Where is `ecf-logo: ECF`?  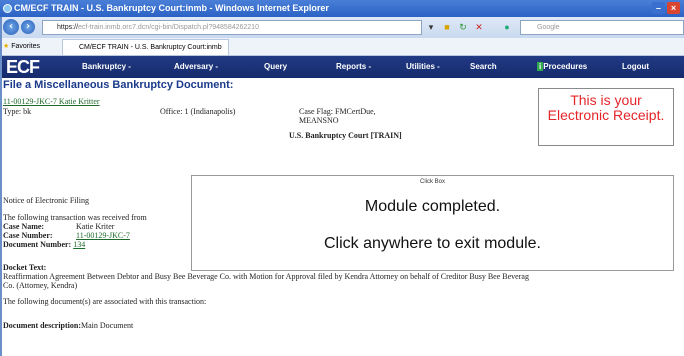
ecf-logo: ECF is located at coordinates (23, 67).